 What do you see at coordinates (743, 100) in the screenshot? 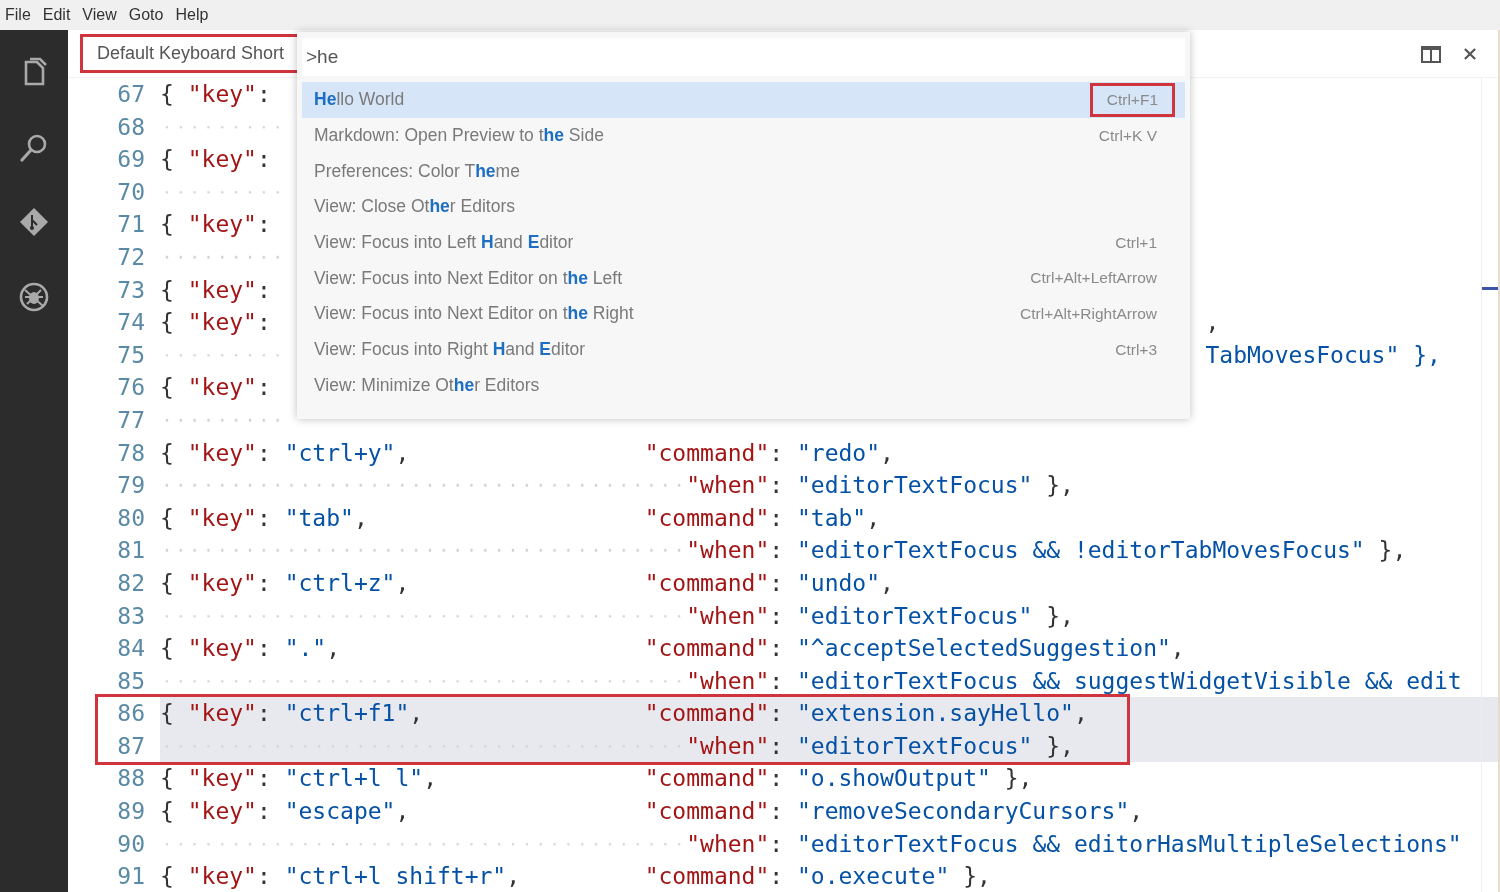
I see `command-item: Hello World Ctrl+F1` at bounding box center [743, 100].